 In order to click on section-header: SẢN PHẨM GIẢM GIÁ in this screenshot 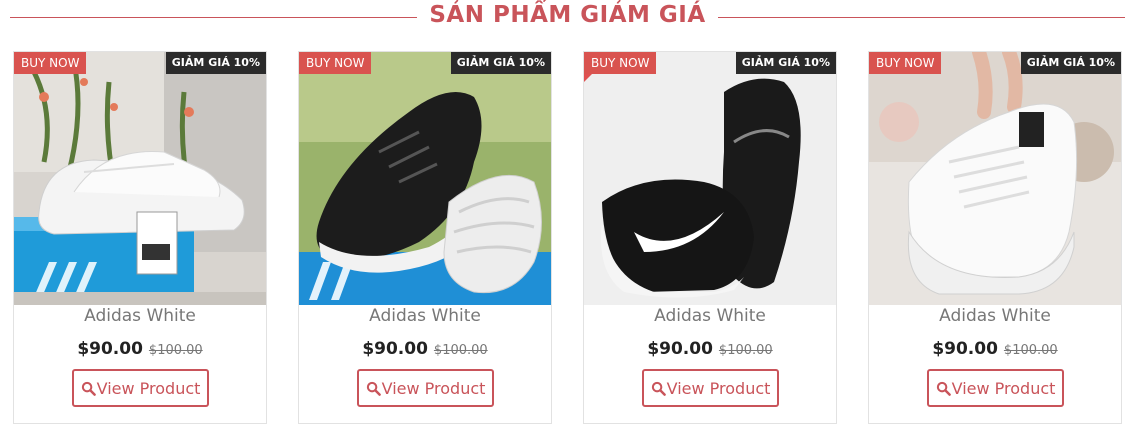, I will do `click(568, 18)`.